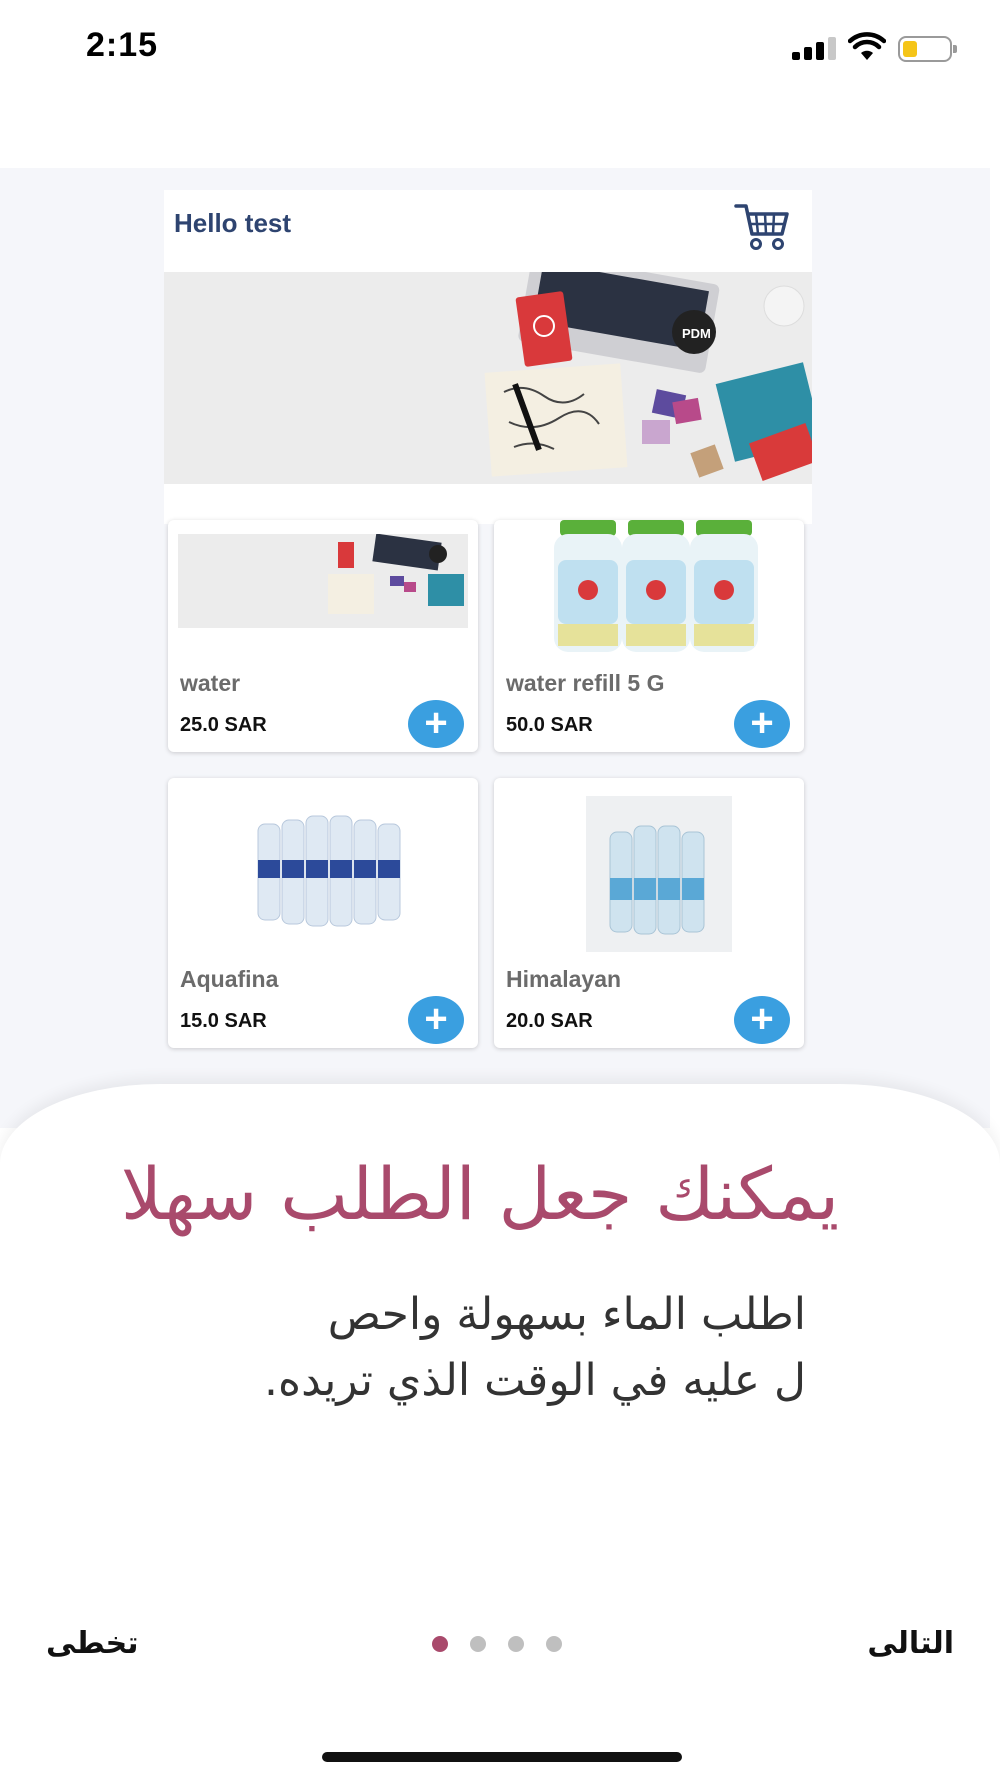 The width and height of the screenshot is (1000, 1778). Describe the element at coordinates (566, 1314) in the screenshot. I see `description-line-1: اطلب الماء بسهولة واحص` at that location.